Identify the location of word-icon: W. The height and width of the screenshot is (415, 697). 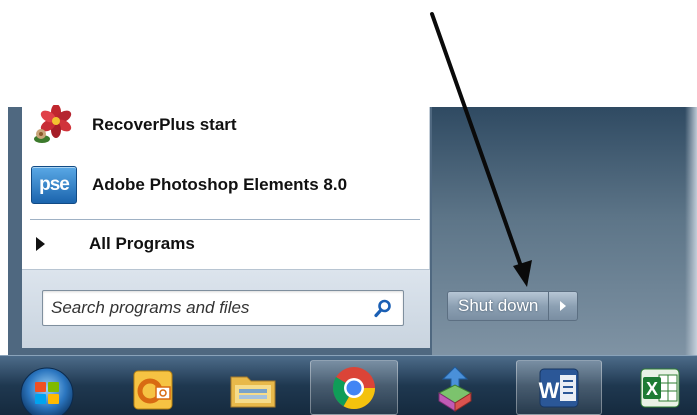
(559, 387).